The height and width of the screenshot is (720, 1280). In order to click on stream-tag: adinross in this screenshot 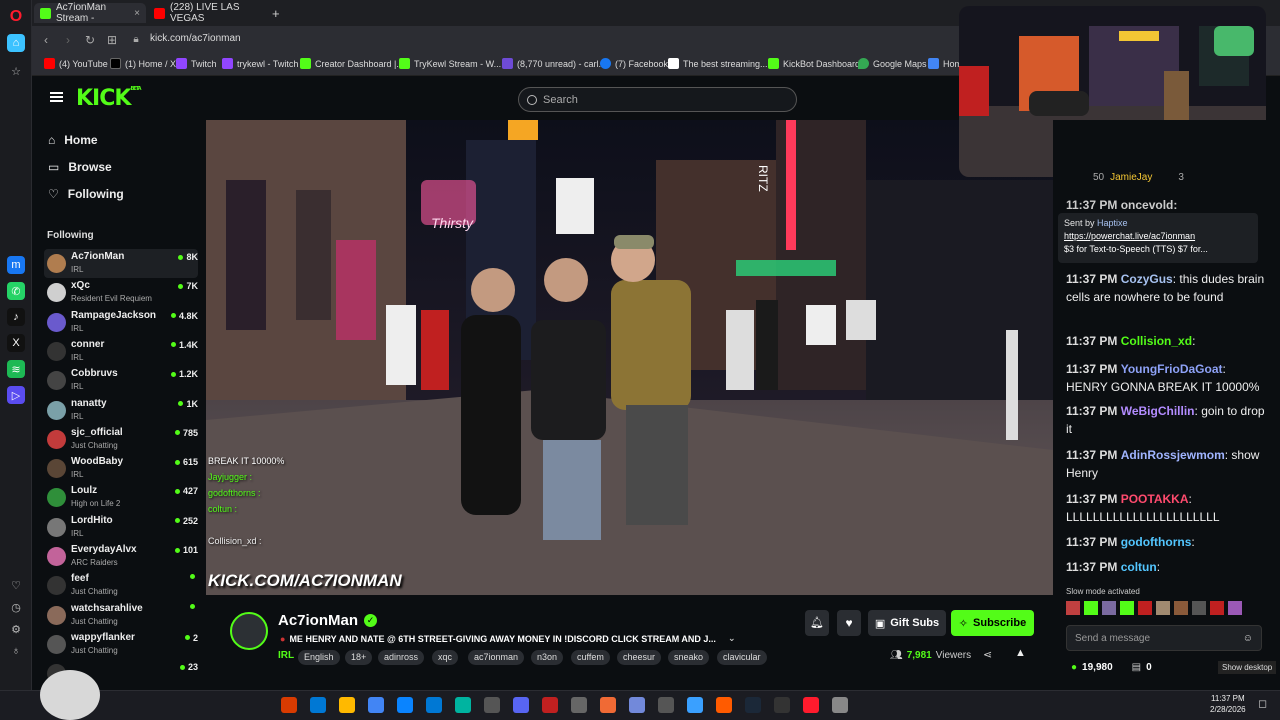, I will do `click(401, 657)`.